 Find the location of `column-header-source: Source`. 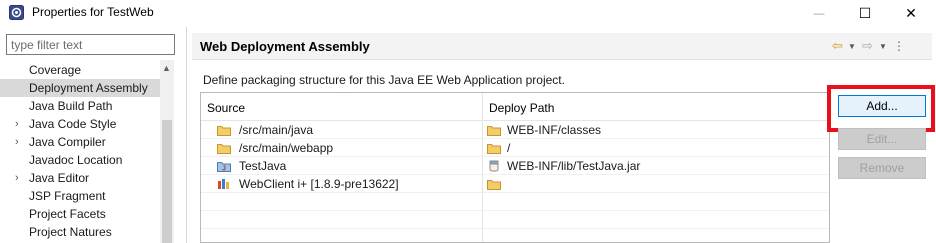

column-header-source: Source is located at coordinates (226, 108).